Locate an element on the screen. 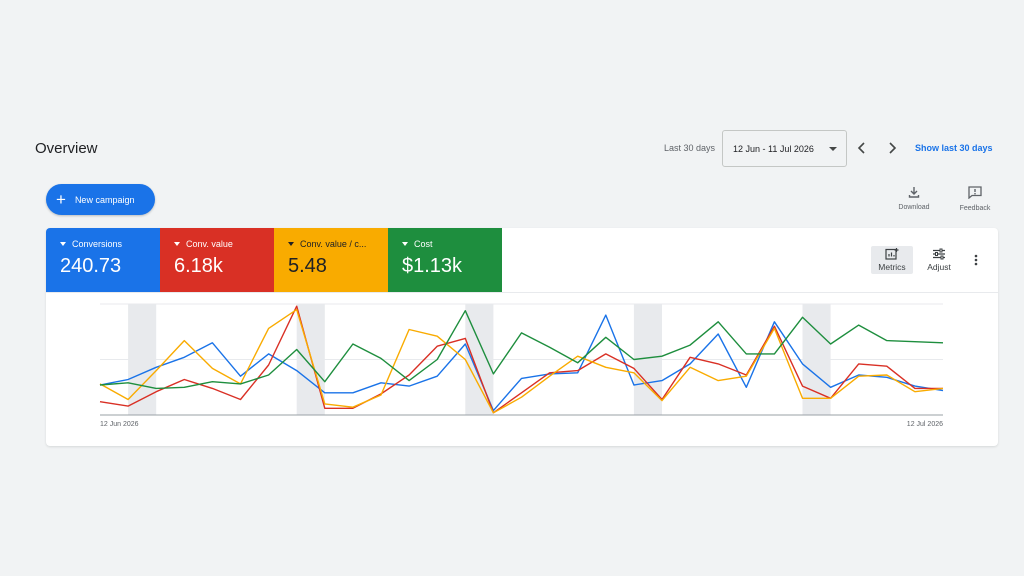  chevron-left-icon is located at coordinates (861, 148).